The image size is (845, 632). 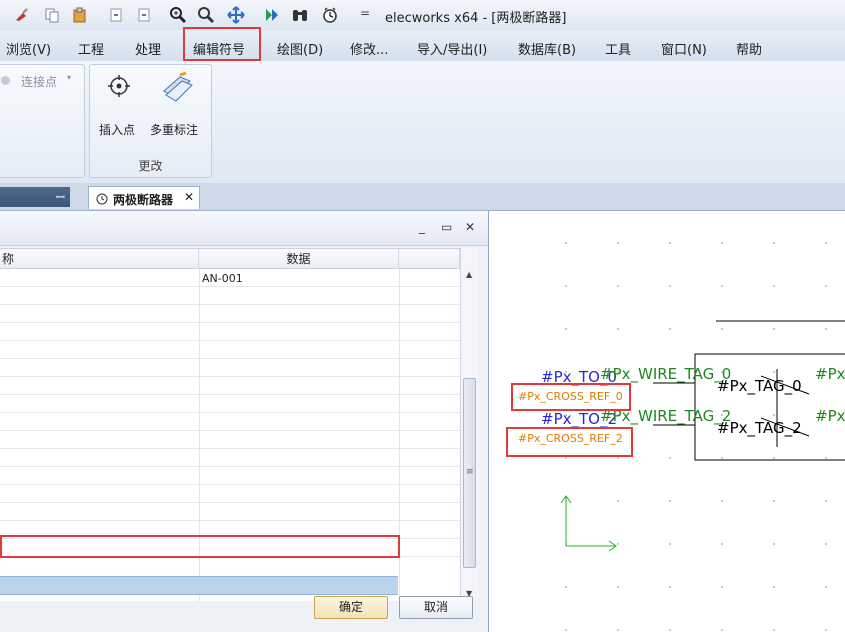 What do you see at coordinates (351, 607) in the screenshot?
I see `ok-button: 确定` at bounding box center [351, 607].